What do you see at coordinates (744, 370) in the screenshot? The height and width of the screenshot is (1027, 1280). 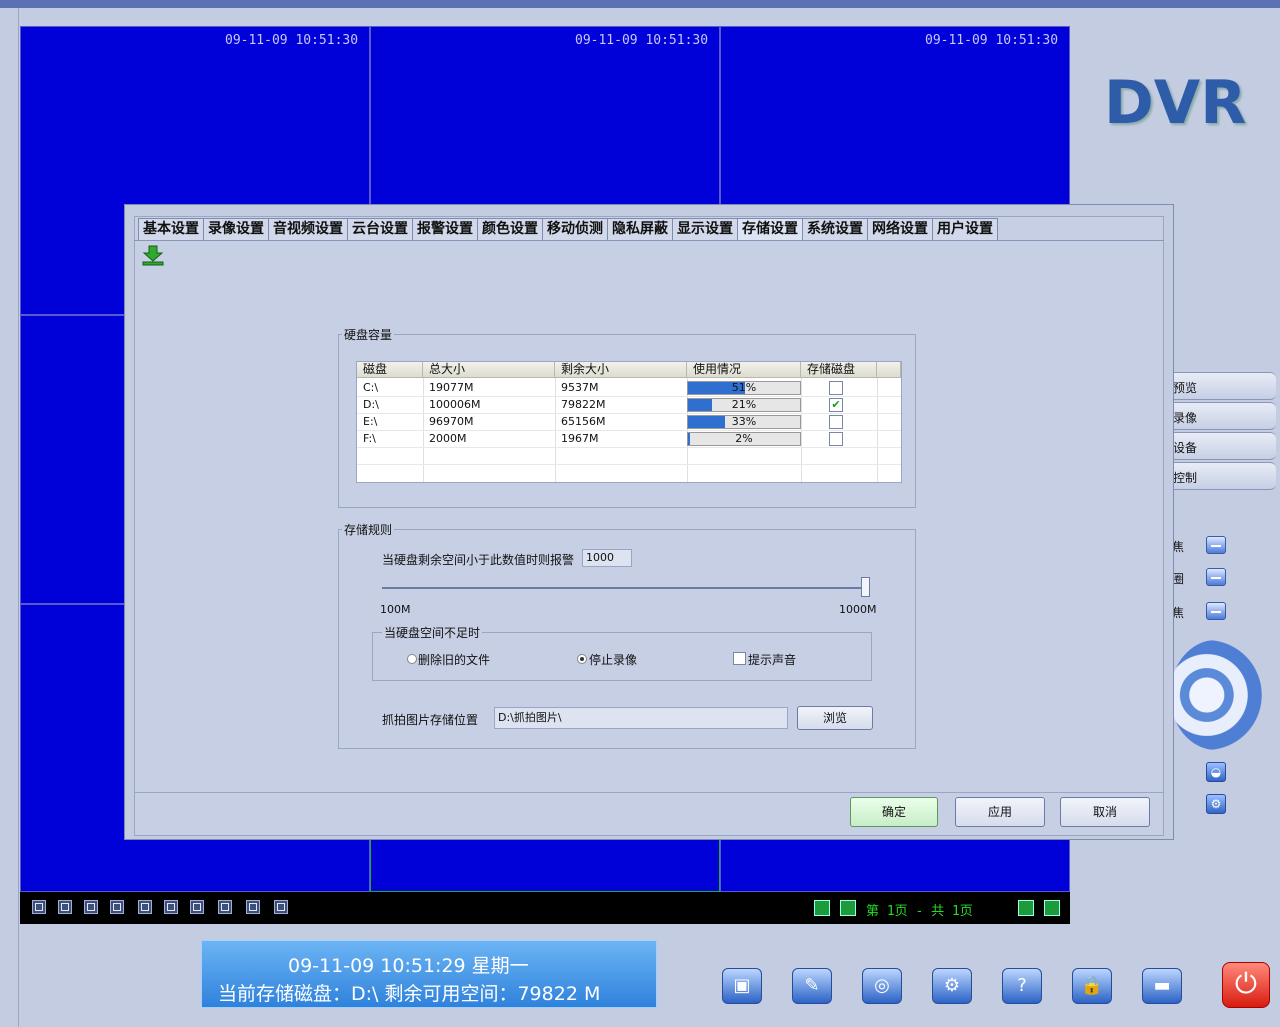 I see `col-usage: 使用情况` at bounding box center [744, 370].